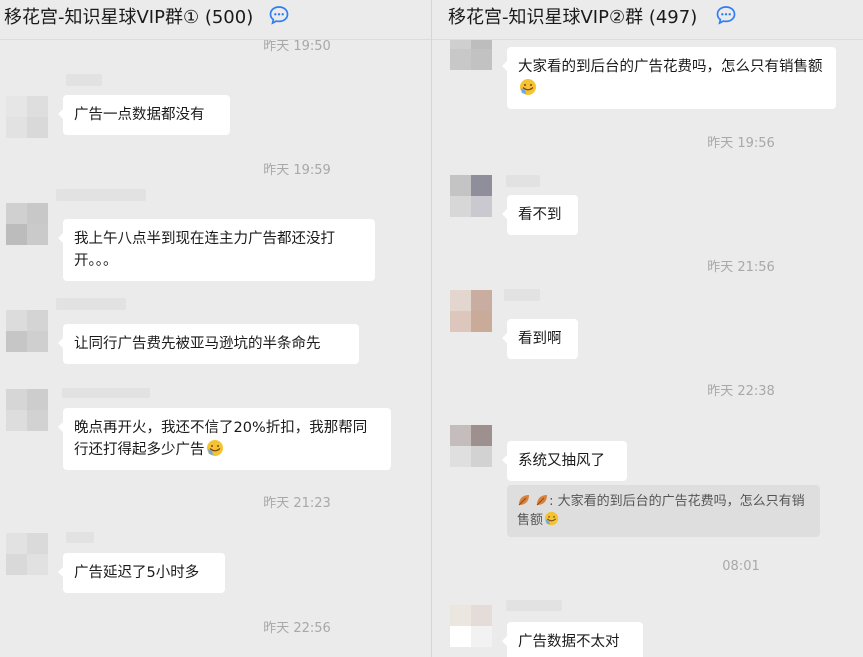  What do you see at coordinates (216, 250) in the screenshot?
I see `message-bubble: 我上午八点半到现在连主力广告都还没打开。。。` at bounding box center [216, 250].